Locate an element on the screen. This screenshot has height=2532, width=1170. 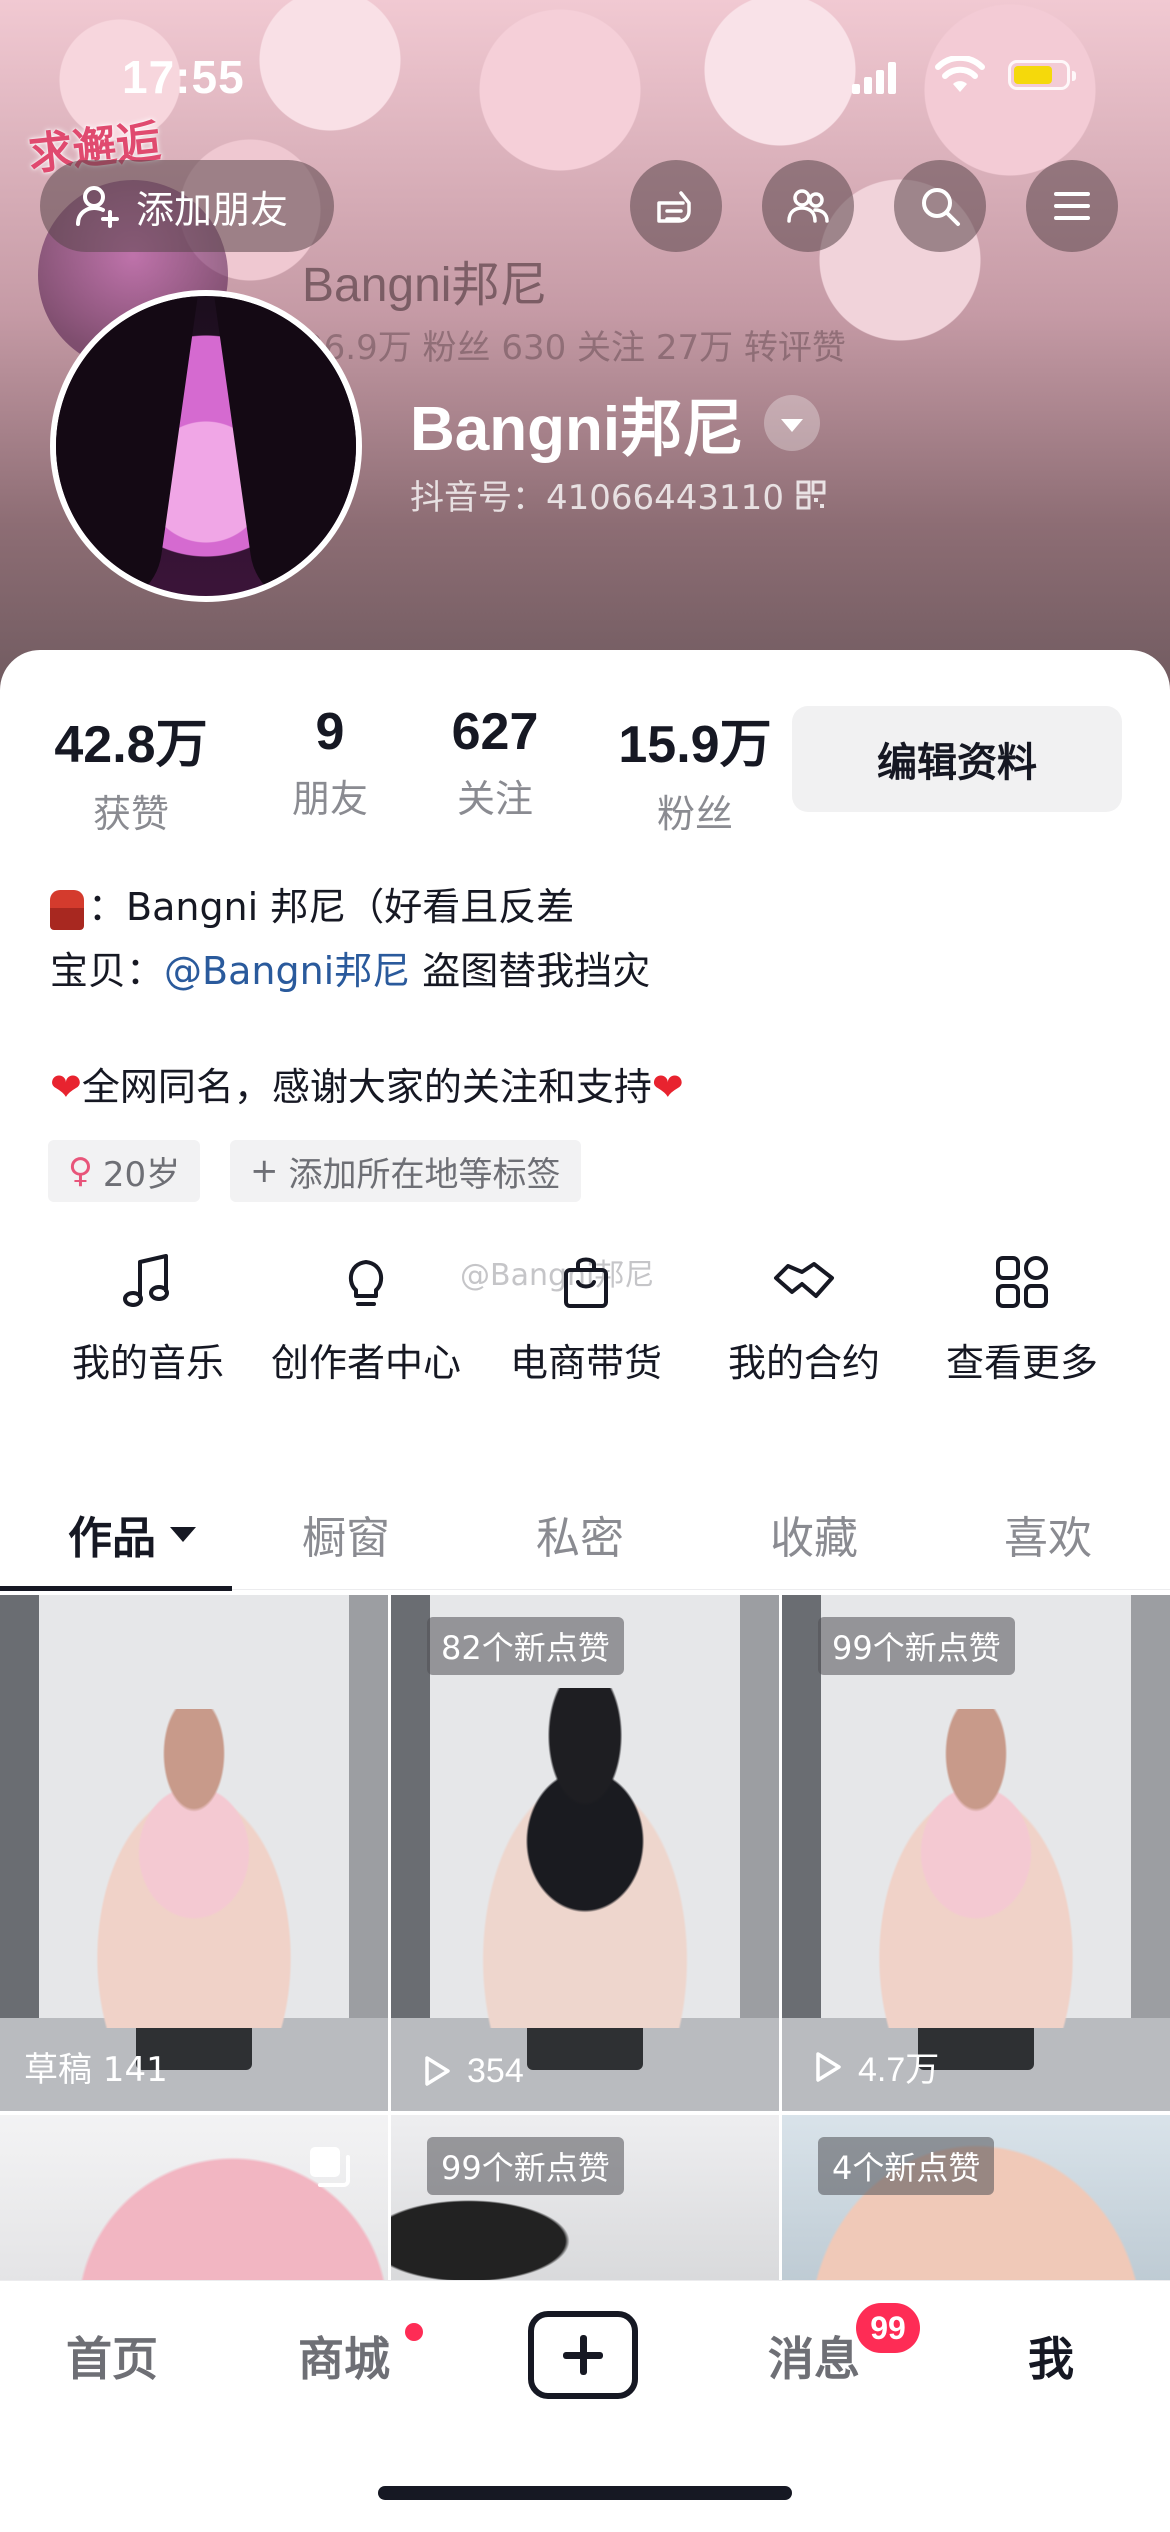
tool-ecommerce-label: 电商带货 is located at coordinates (585, 1363).